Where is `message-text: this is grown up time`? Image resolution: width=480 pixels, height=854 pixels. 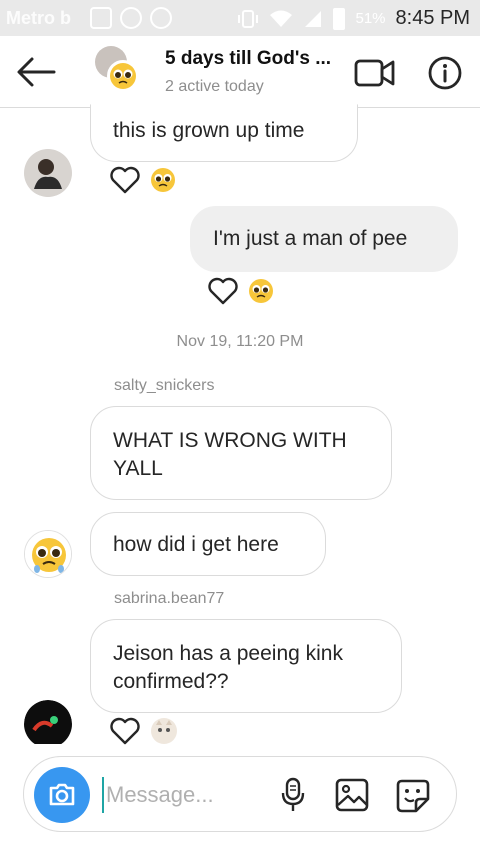
message-text: this is grown up time is located at coordinates (209, 130).